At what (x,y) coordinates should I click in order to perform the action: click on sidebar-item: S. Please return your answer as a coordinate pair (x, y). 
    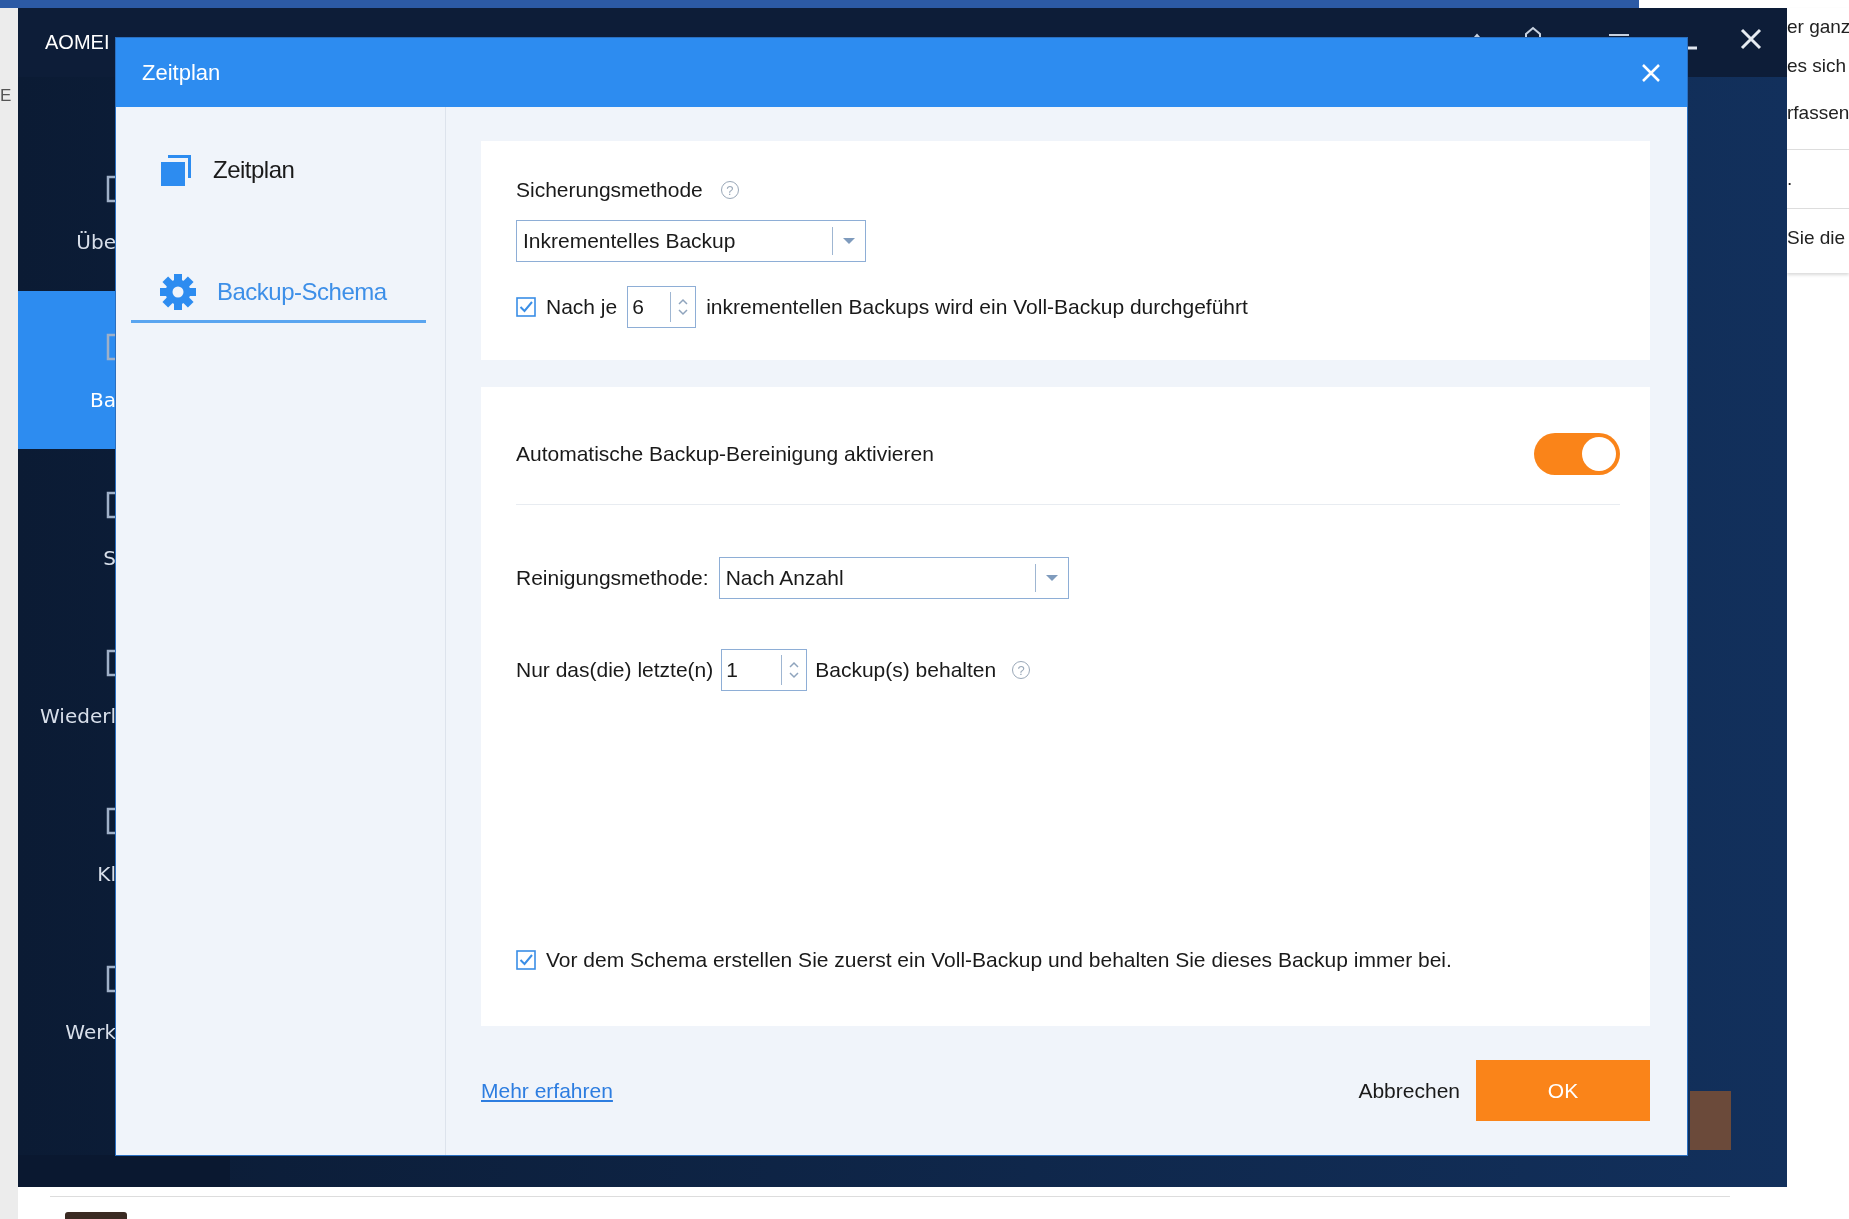
    Looking at the image, I should click on (67, 528).